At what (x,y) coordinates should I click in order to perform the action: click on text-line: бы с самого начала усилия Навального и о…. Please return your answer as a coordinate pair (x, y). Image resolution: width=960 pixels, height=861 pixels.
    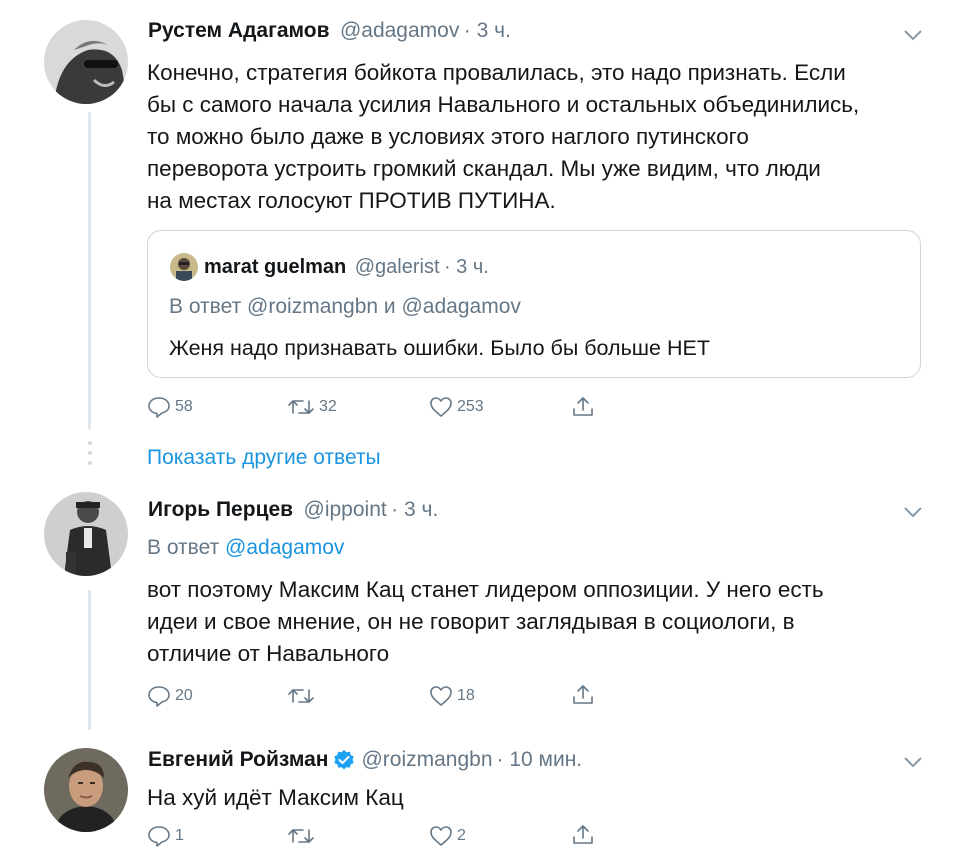
    Looking at the image, I should click on (503, 104).